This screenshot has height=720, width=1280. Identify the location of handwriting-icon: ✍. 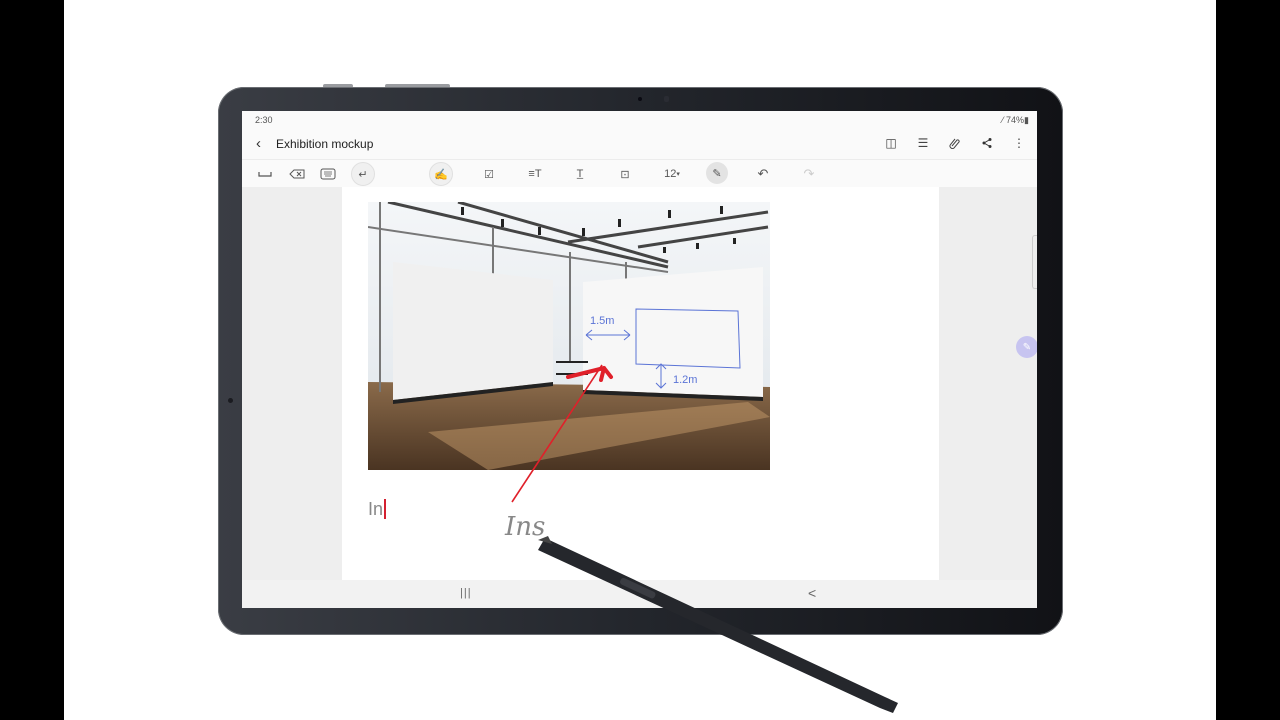
(441, 174).